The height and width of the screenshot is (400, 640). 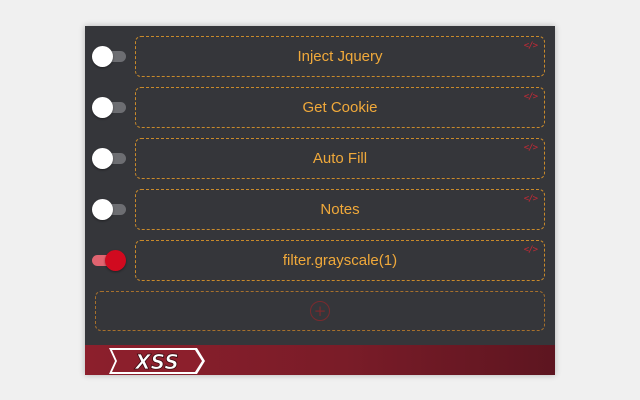 I want to click on plus-circle-icon: +, so click(x=320, y=311).